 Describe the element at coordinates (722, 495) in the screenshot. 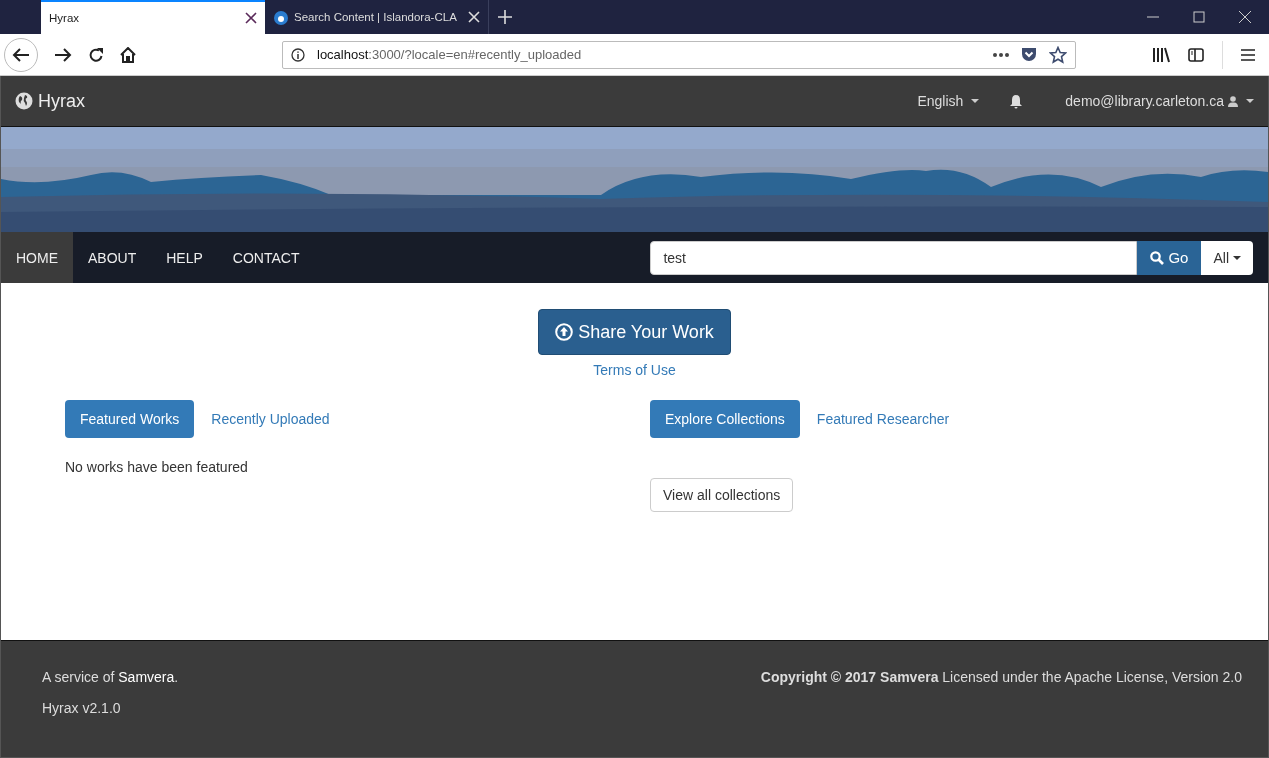

I see `view-all-collections-button: View all collections` at that location.